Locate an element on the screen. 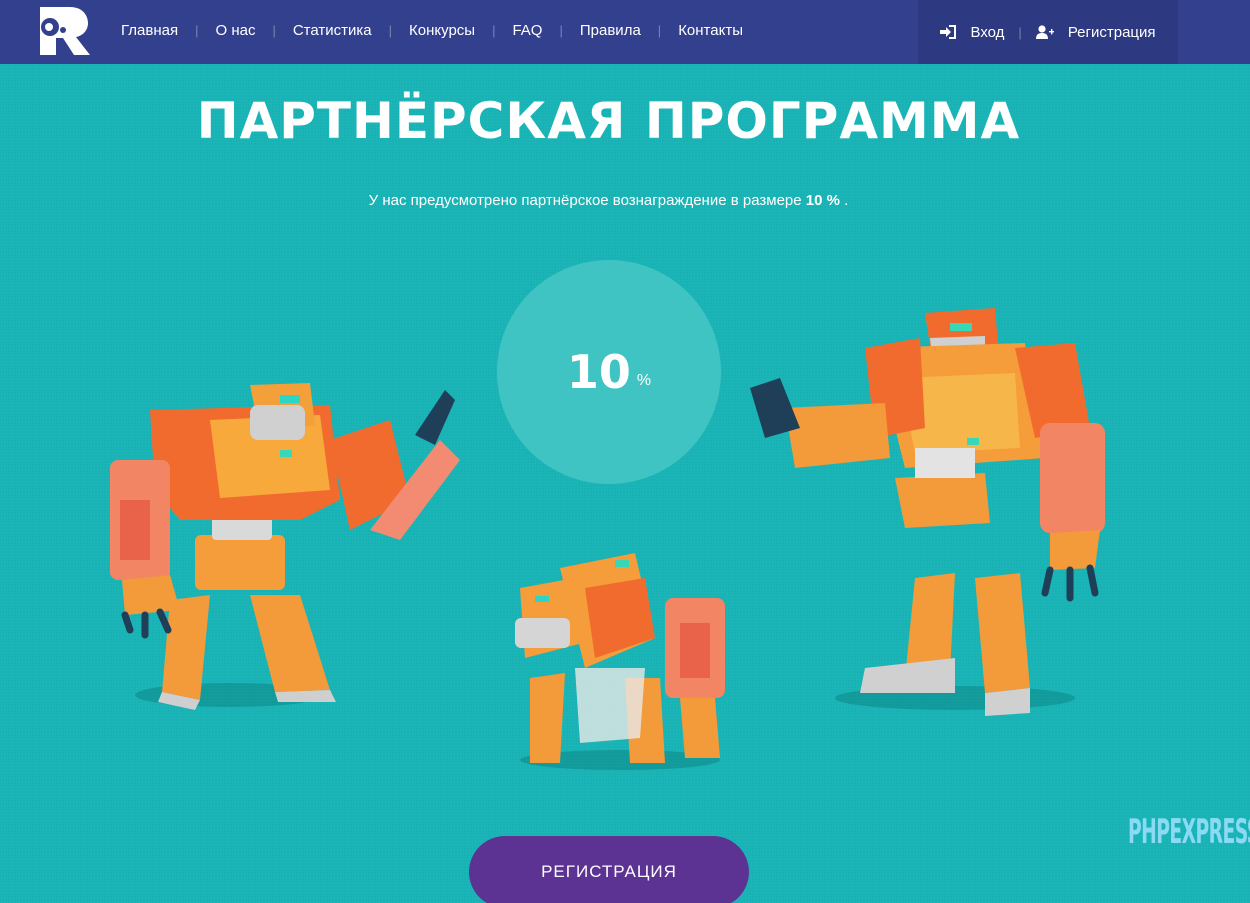  robot-left-illustration is located at coordinates (285, 546).